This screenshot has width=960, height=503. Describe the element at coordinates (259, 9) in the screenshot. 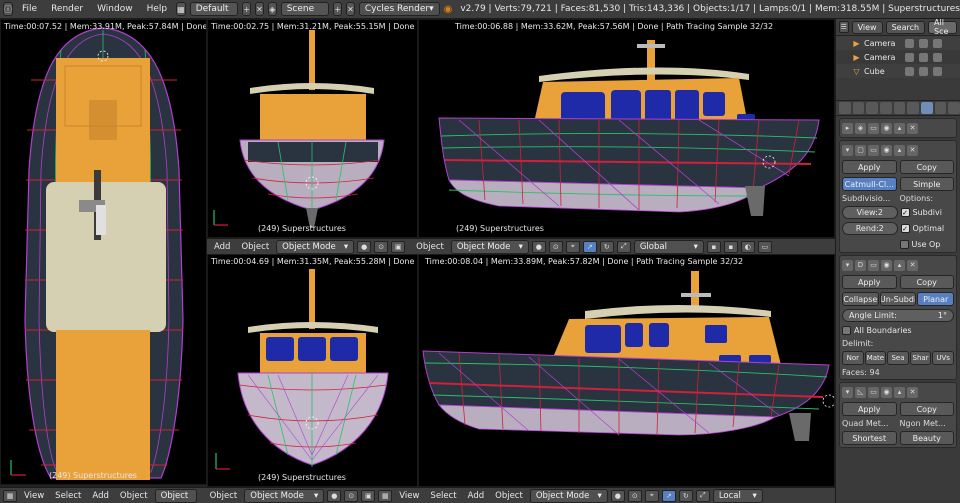

I see `remove-layout-icon: ✕` at that location.